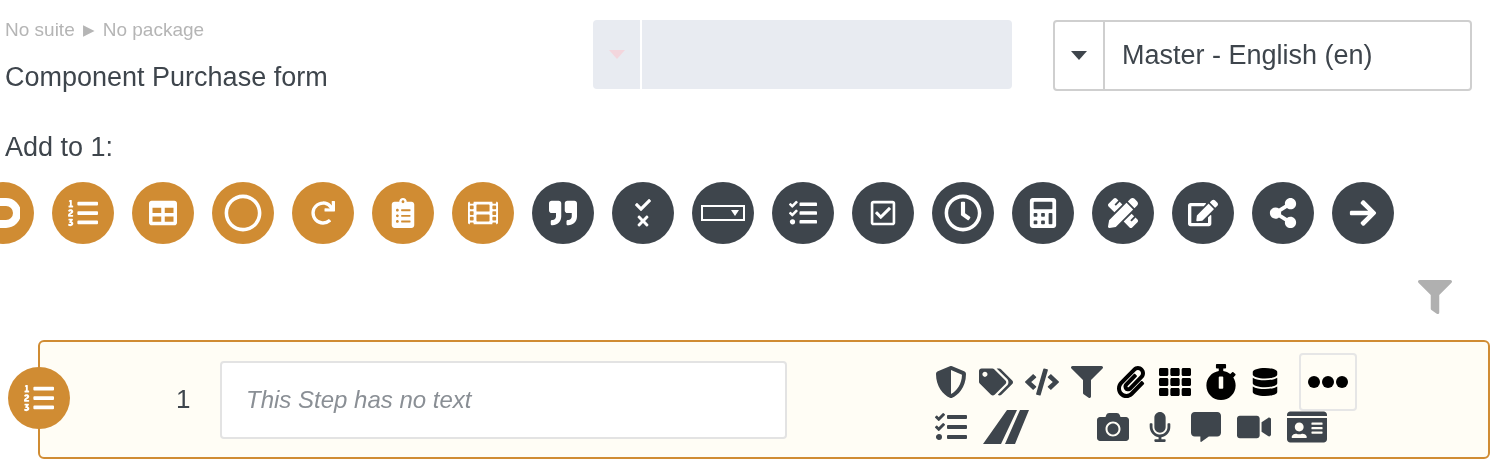 The width and height of the screenshot is (1496, 474). What do you see at coordinates (643, 212) in the screenshot?
I see `check-cross-icon` at bounding box center [643, 212].